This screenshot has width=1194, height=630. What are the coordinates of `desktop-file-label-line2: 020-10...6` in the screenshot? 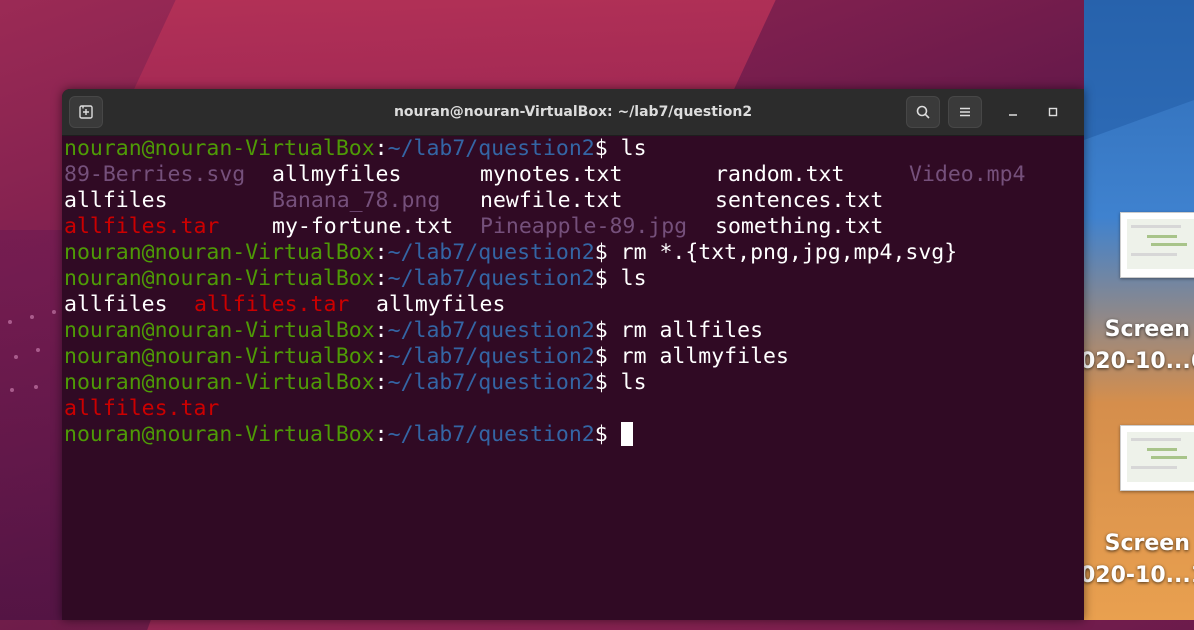 It's located at (1139, 362).